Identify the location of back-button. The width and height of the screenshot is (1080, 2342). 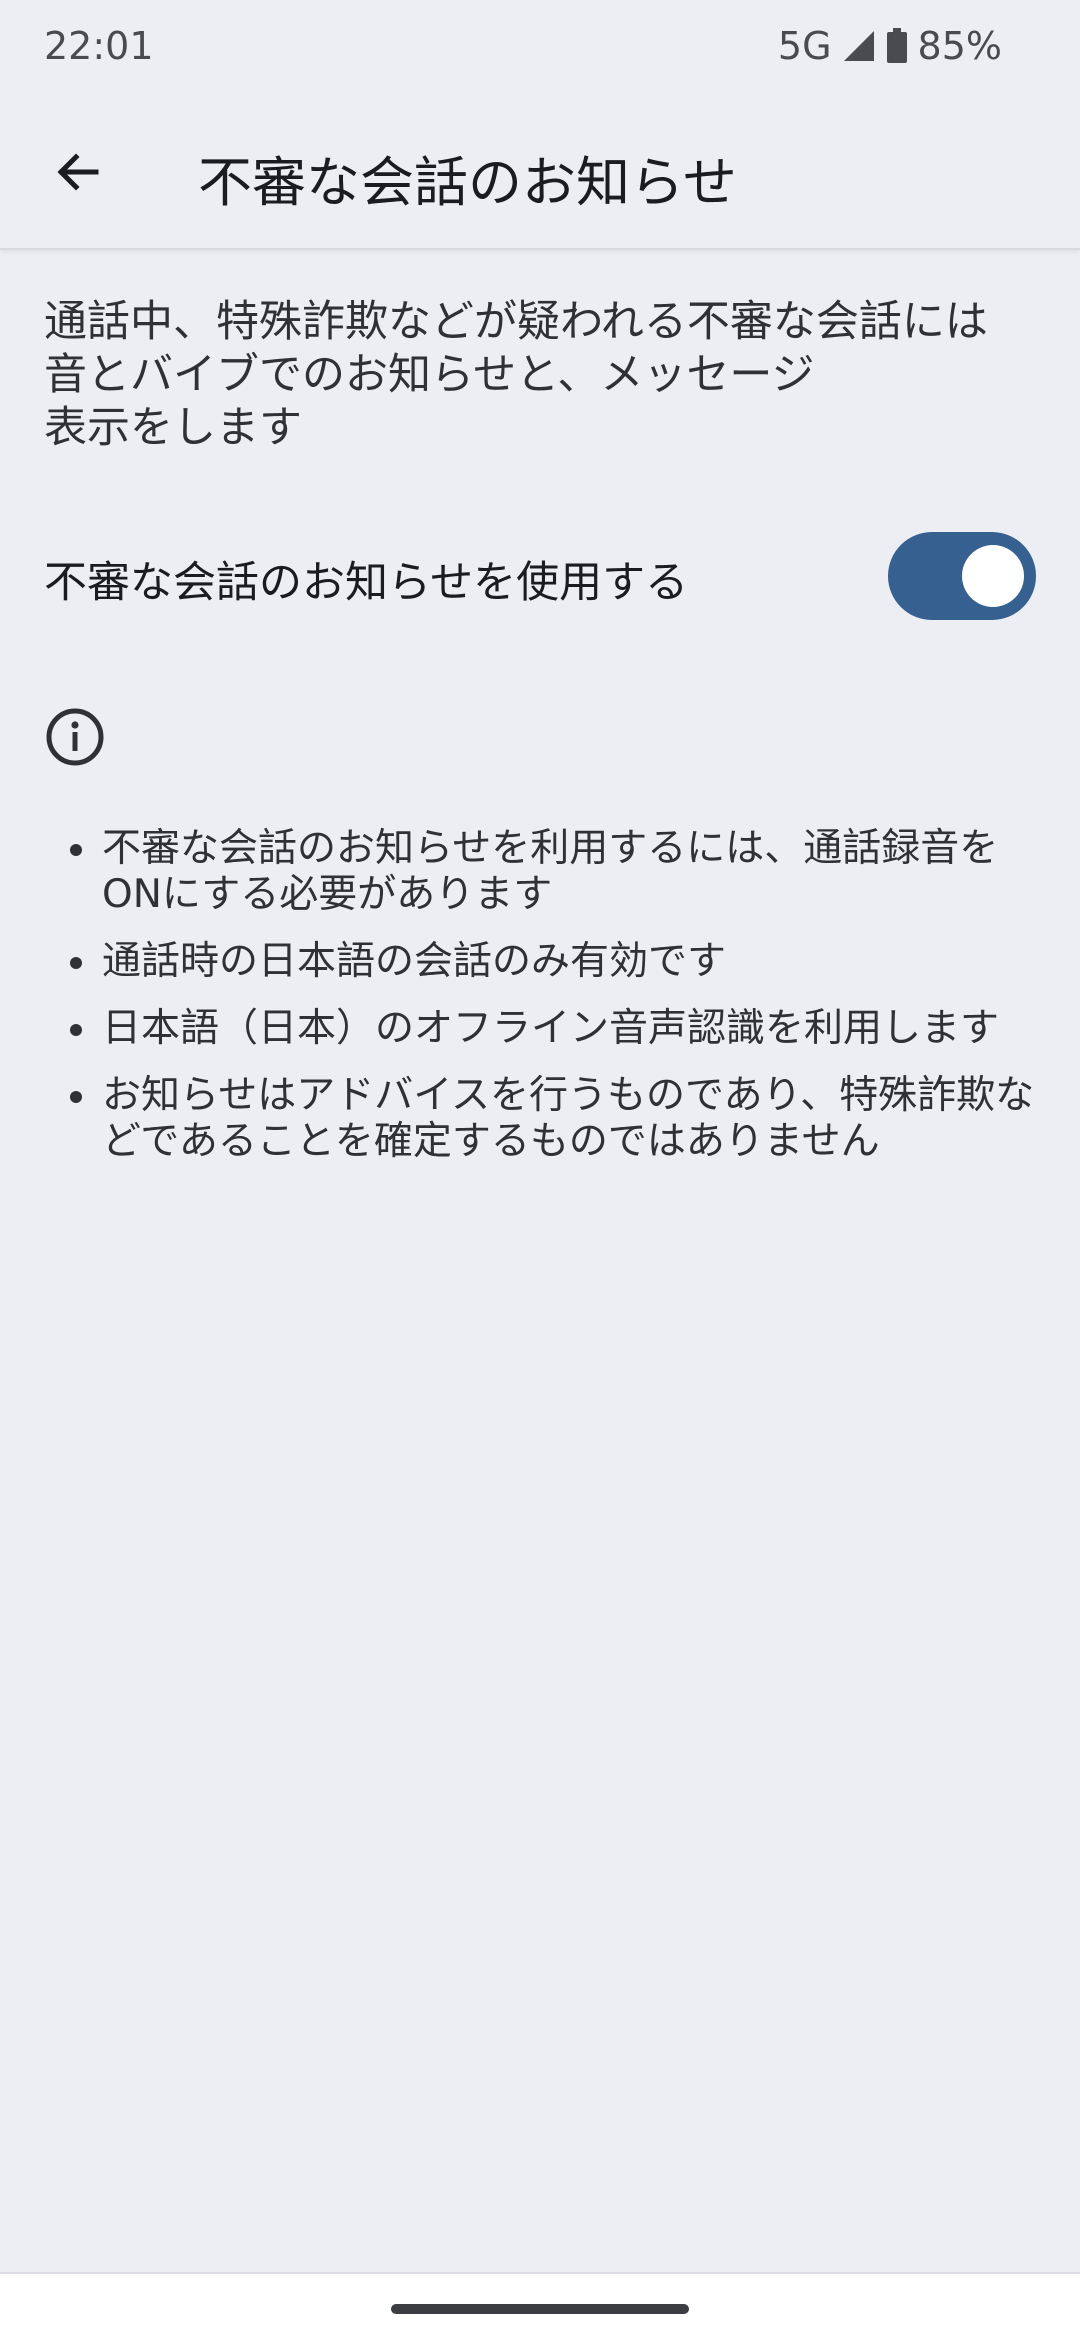
(78, 174).